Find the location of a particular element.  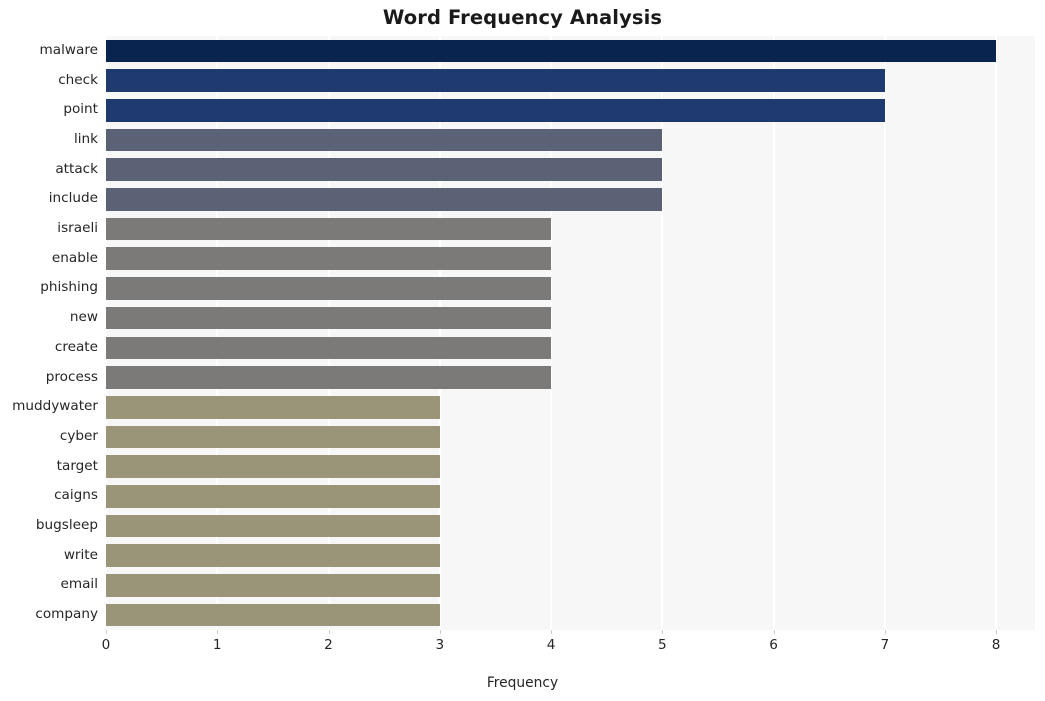

x-axis-label: Frequency is located at coordinates (522, 683).